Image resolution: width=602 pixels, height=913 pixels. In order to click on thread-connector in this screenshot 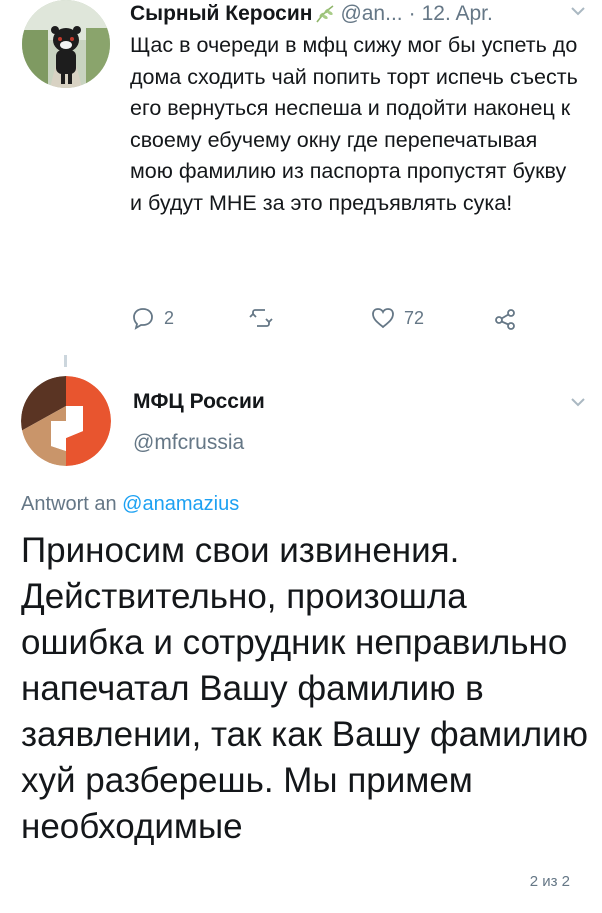, I will do `click(65, 361)`.